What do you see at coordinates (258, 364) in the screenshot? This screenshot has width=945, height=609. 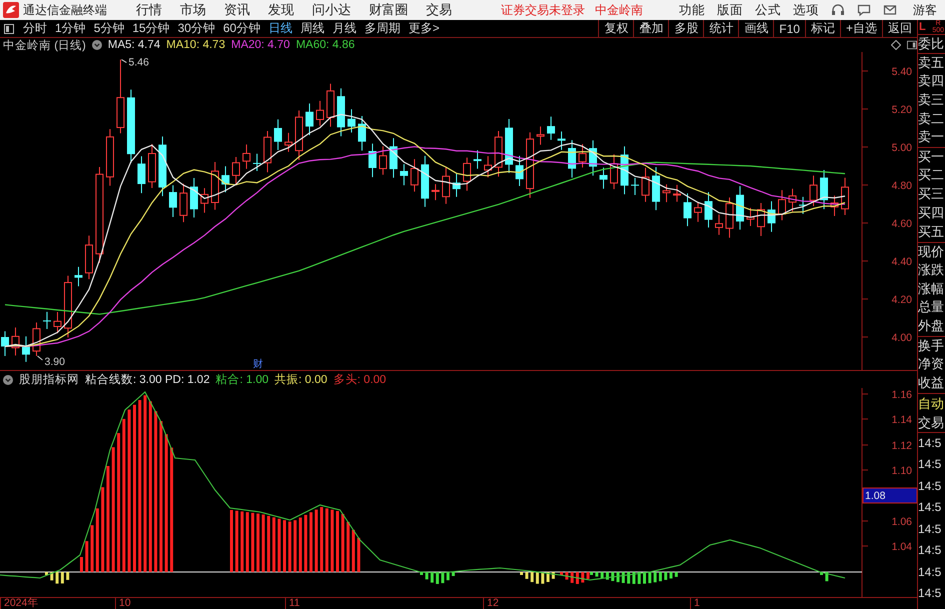 I see `event-marker: 财` at bounding box center [258, 364].